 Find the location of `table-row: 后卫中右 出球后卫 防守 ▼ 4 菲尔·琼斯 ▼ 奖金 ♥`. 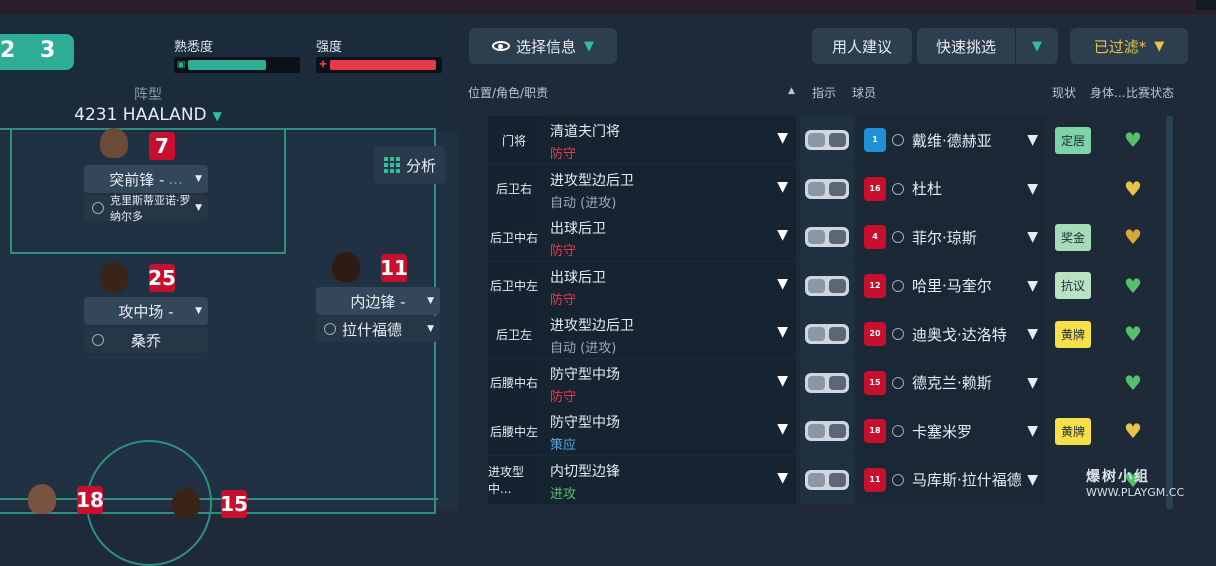

table-row: 后卫中右 出球后卫 防守 ▼ 4 菲尔·琼斯 ▼ 奖金 ♥ is located at coordinates (816, 237).